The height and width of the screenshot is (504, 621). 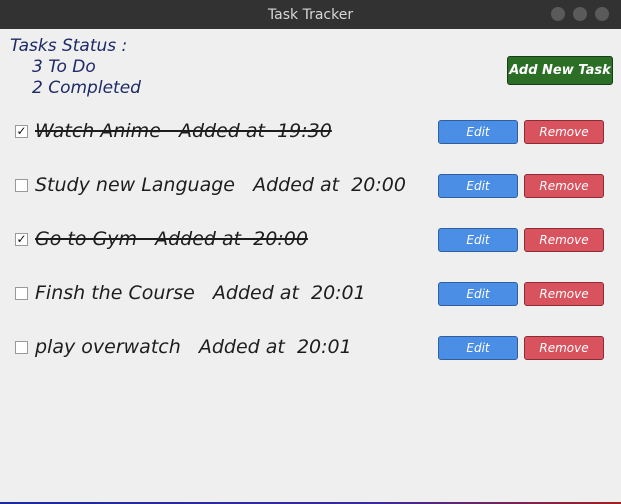 I want to click on window-controls, so click(x=580, y=14).